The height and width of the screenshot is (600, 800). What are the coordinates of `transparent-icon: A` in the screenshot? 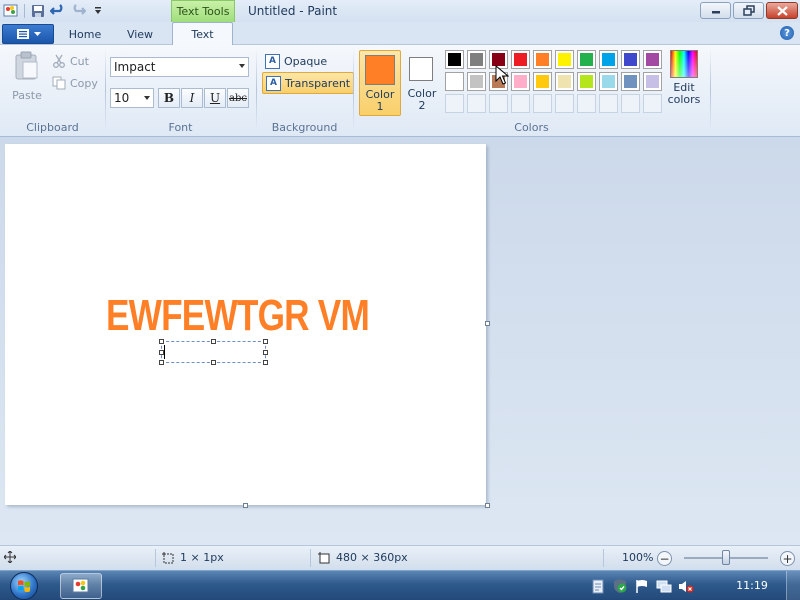 It's located at (273, 83).